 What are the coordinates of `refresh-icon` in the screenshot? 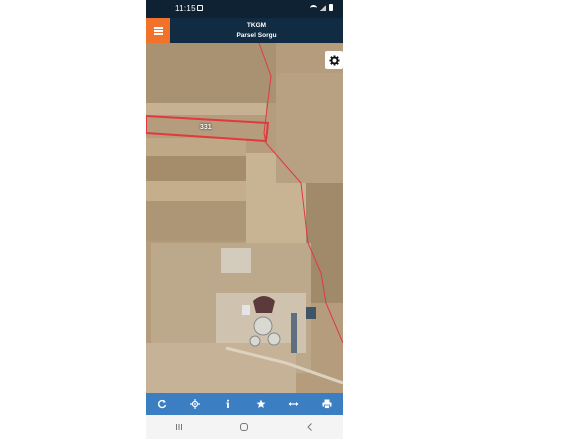 It's located at (162, 404).